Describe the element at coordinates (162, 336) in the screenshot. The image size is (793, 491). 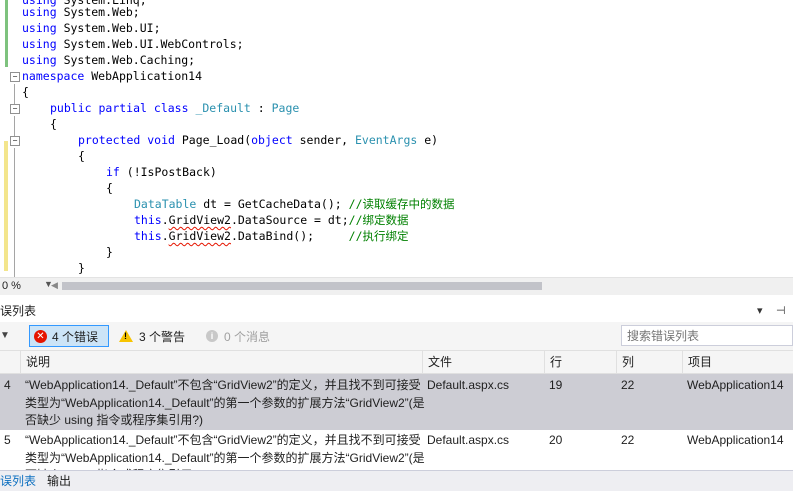
I see `warnings-filter-label: 3 个警告` at that location.